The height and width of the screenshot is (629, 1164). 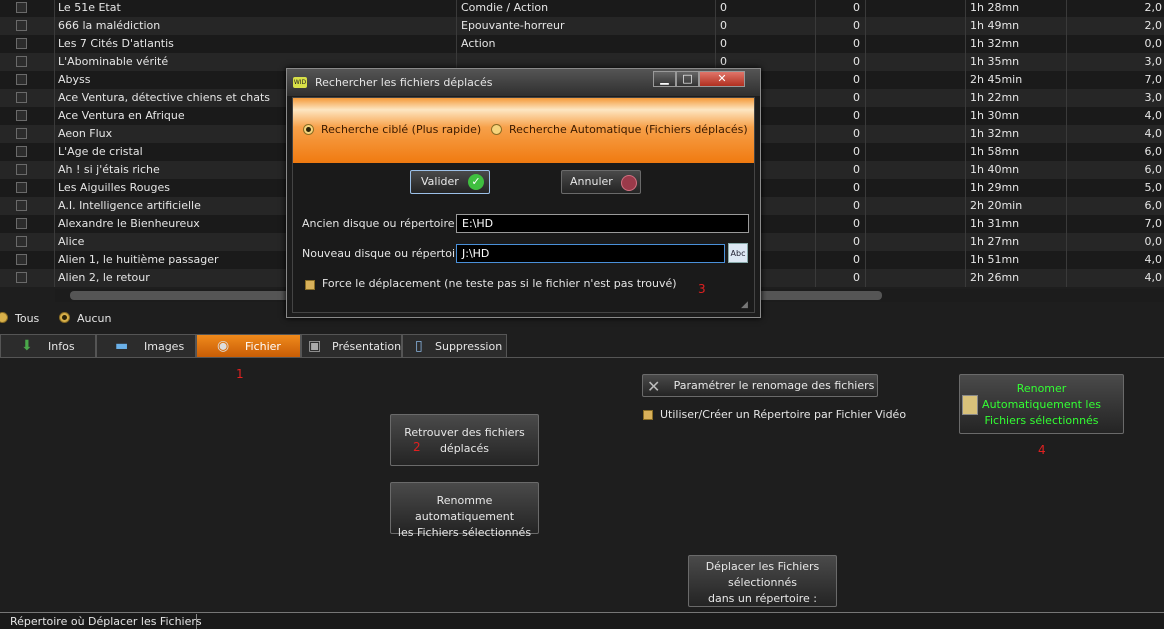 I want to click on new-directory-input: J:\HD, so click(x=590, y=253).